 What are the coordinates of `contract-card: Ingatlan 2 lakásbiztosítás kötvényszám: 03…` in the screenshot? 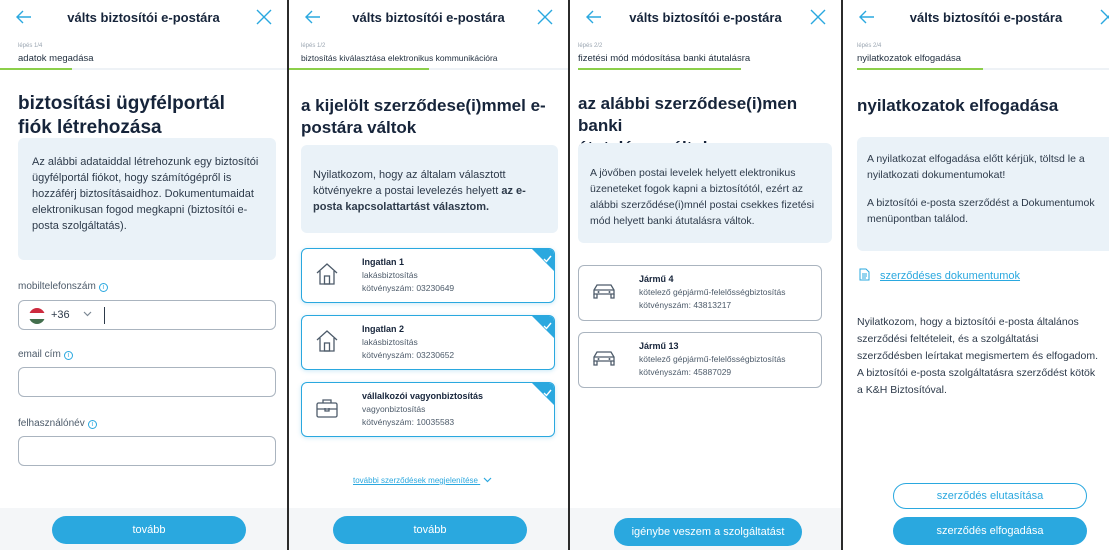 It's located at (428, 342).